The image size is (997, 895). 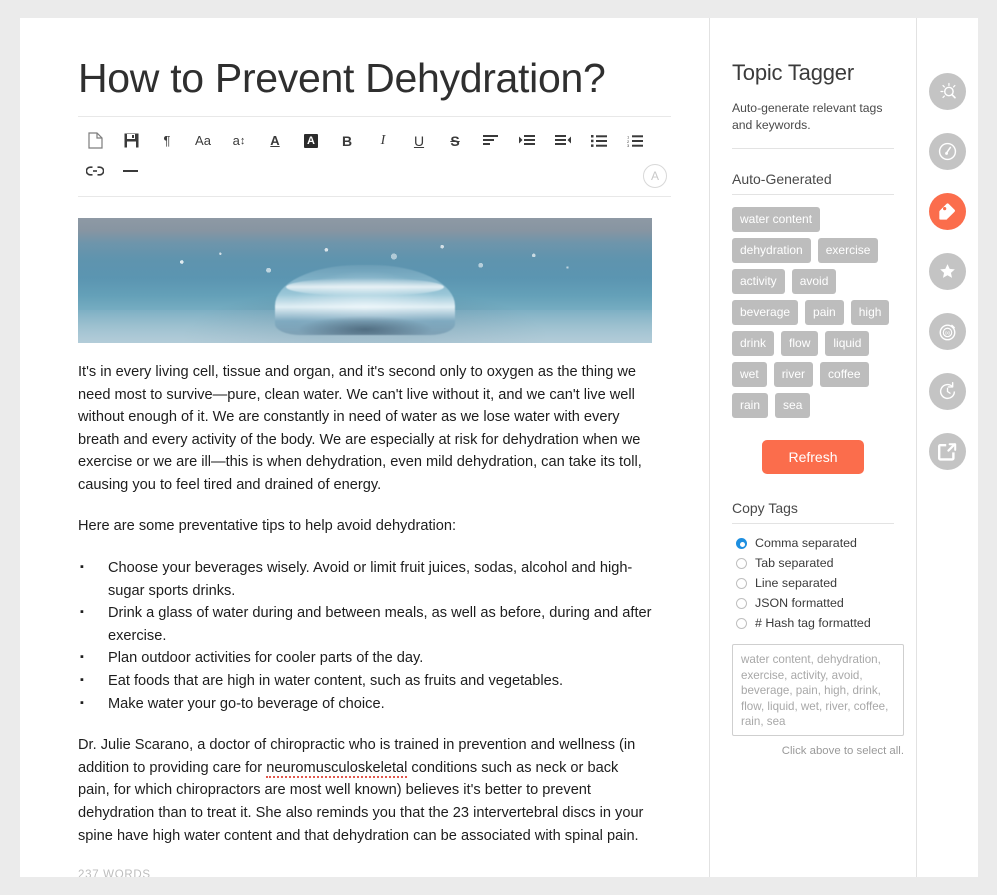 What do you see at coordinates (947, 91) in the screenshot?
I see `insights-icon` at bounding box center [947, 91].